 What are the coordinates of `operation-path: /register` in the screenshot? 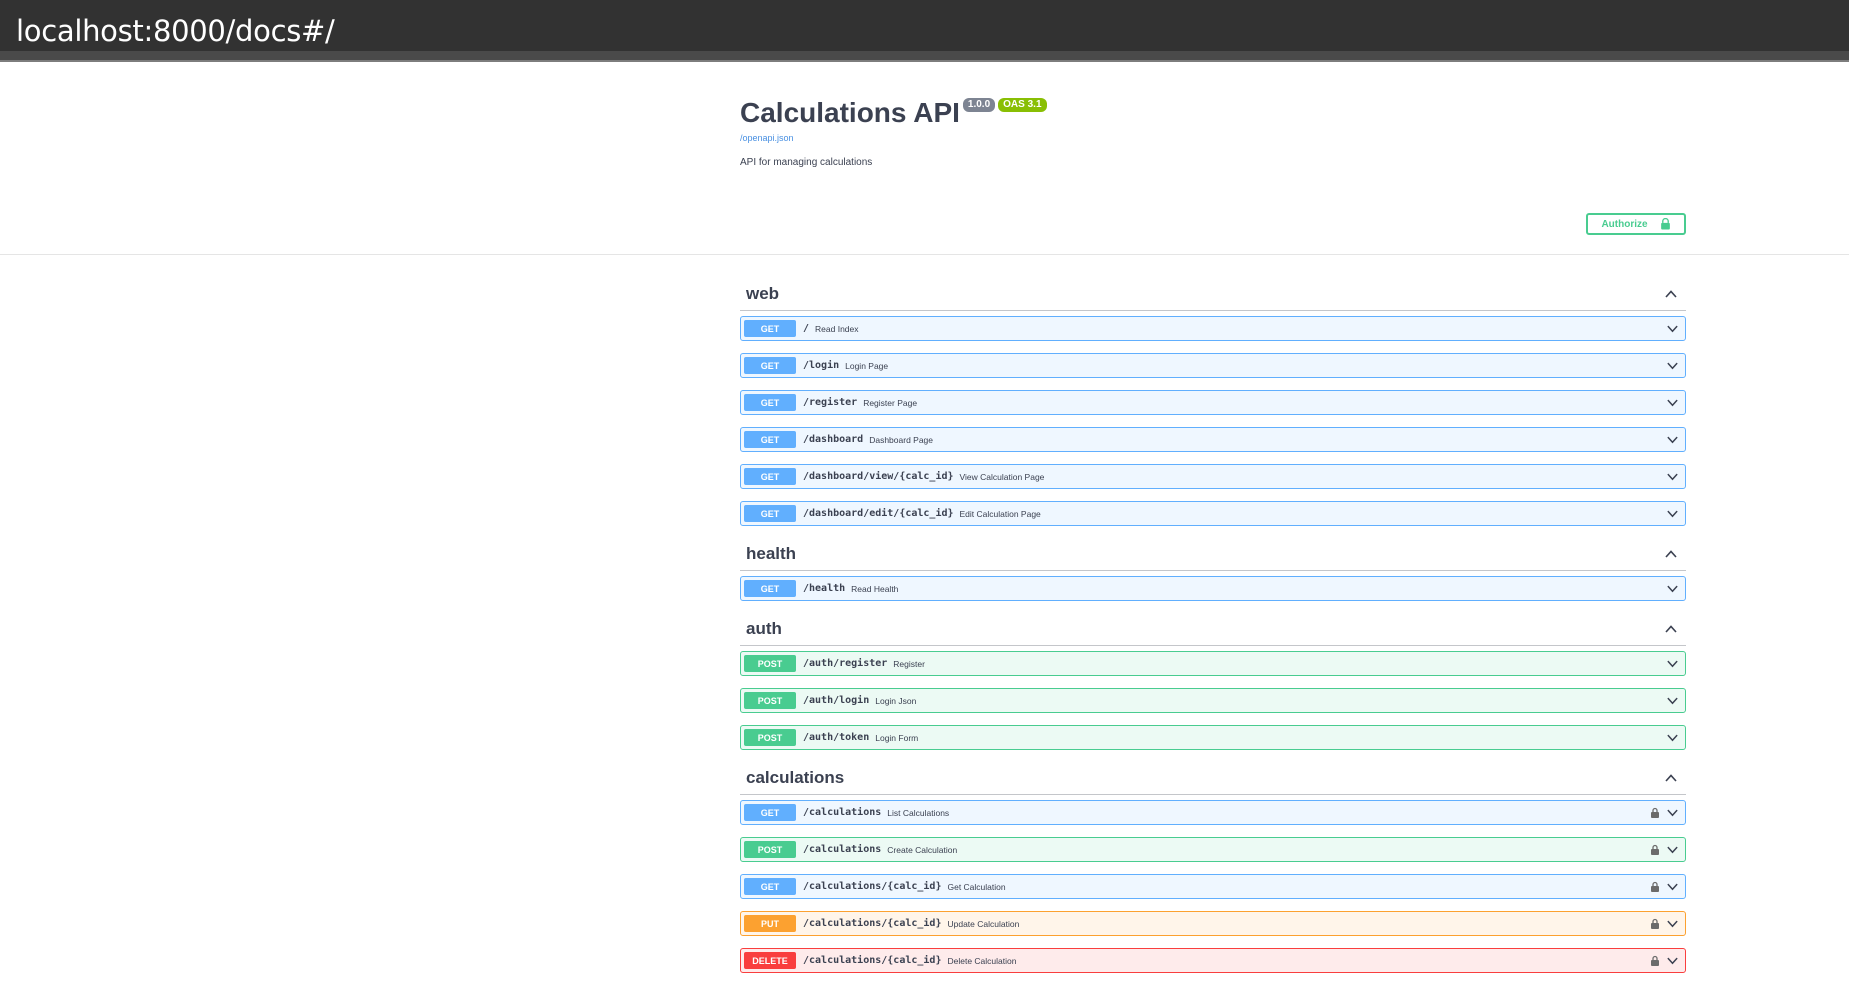 It's located at (830, 402).